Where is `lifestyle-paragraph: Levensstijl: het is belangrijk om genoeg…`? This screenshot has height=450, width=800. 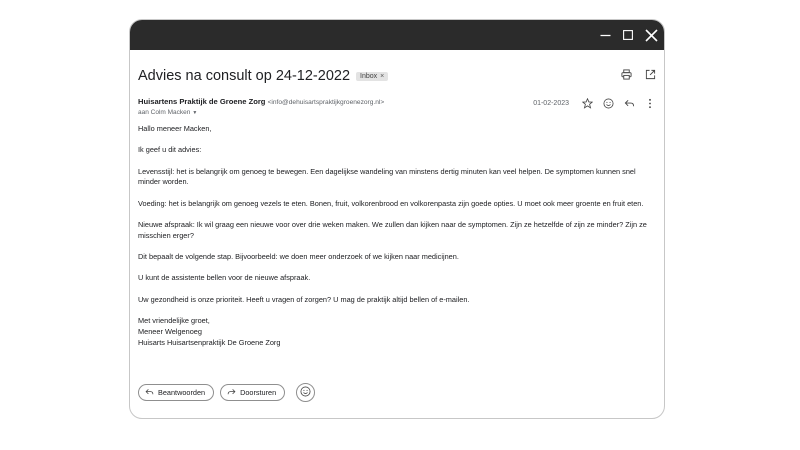 lifestyle-paragraph: Levensstijl: het is belangrijk om genoeg… is located at coordinates (387, 176).